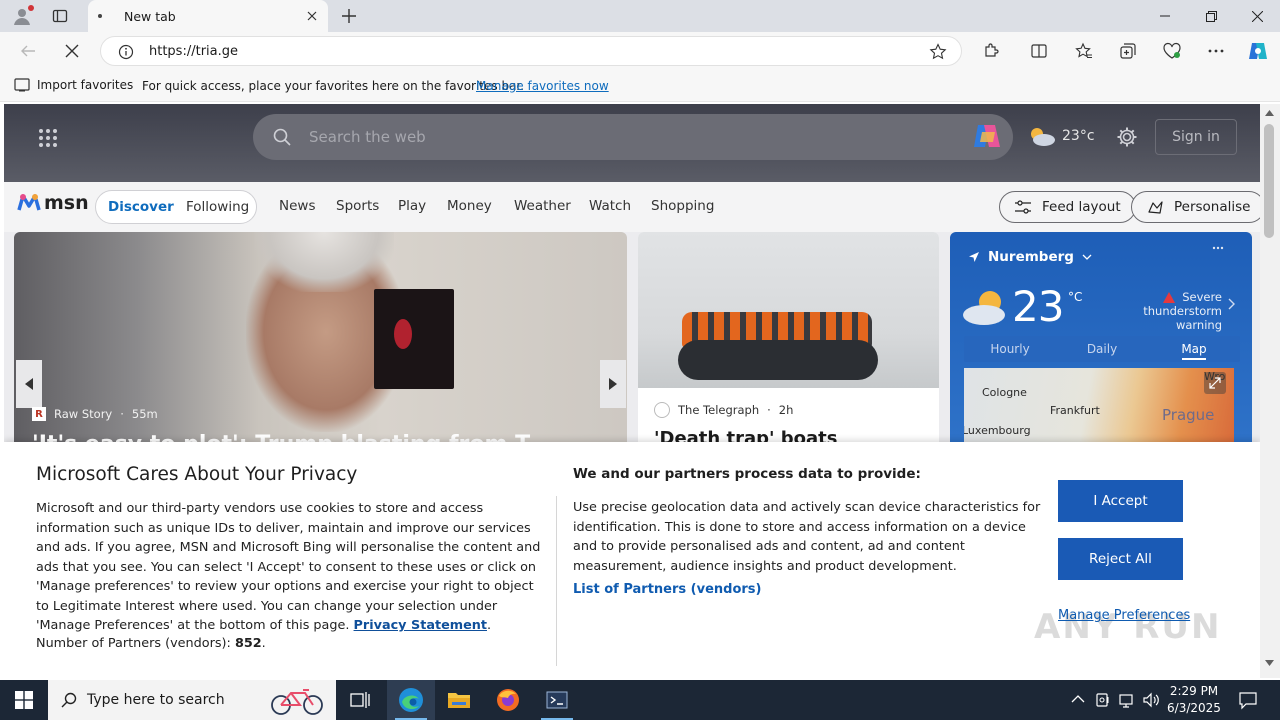 This screenshot has height=720, width=1280. I want to click on extensions-button, so click(991, 51).